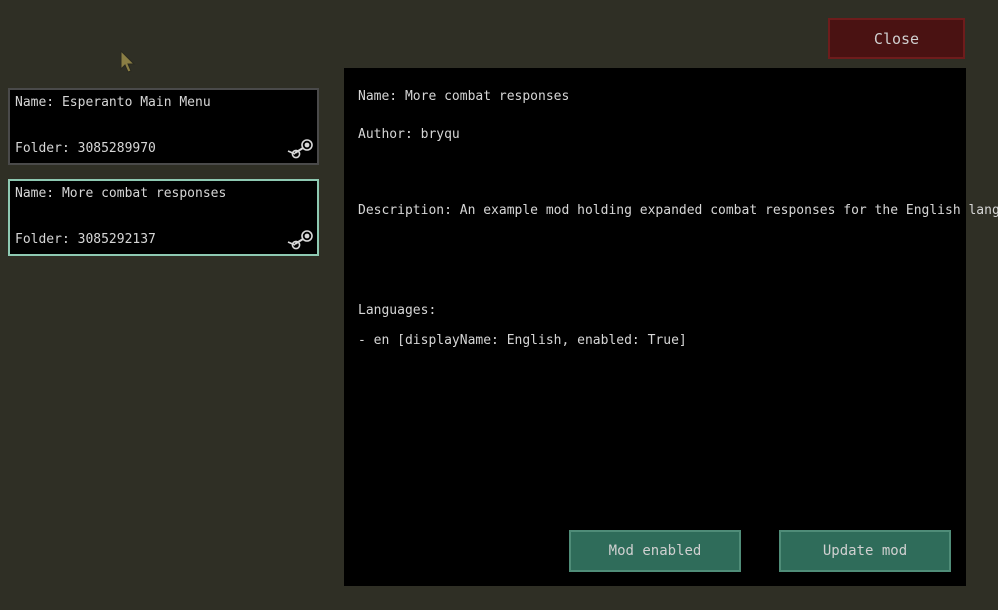  What do you see at coordinates (409, 134) in the screenshot?
I see `detail-author: Author: bryqu` at bounding box center [409, 134].